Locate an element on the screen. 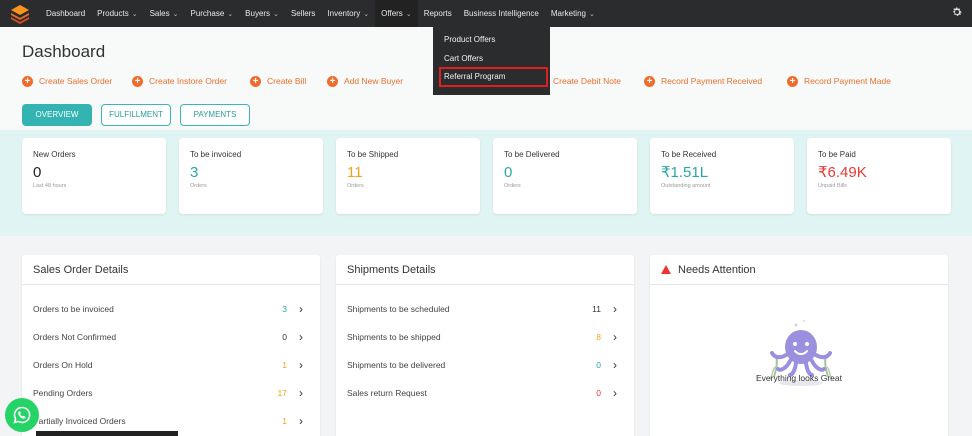 The image size is (972, 436). gear-icon is located at coordinates (957, 13).